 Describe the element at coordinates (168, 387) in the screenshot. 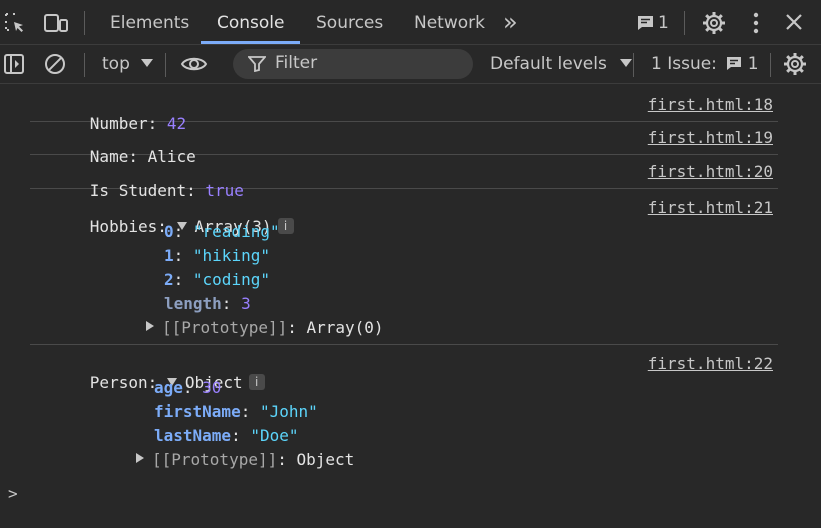

I see `property-key: age` at that location.